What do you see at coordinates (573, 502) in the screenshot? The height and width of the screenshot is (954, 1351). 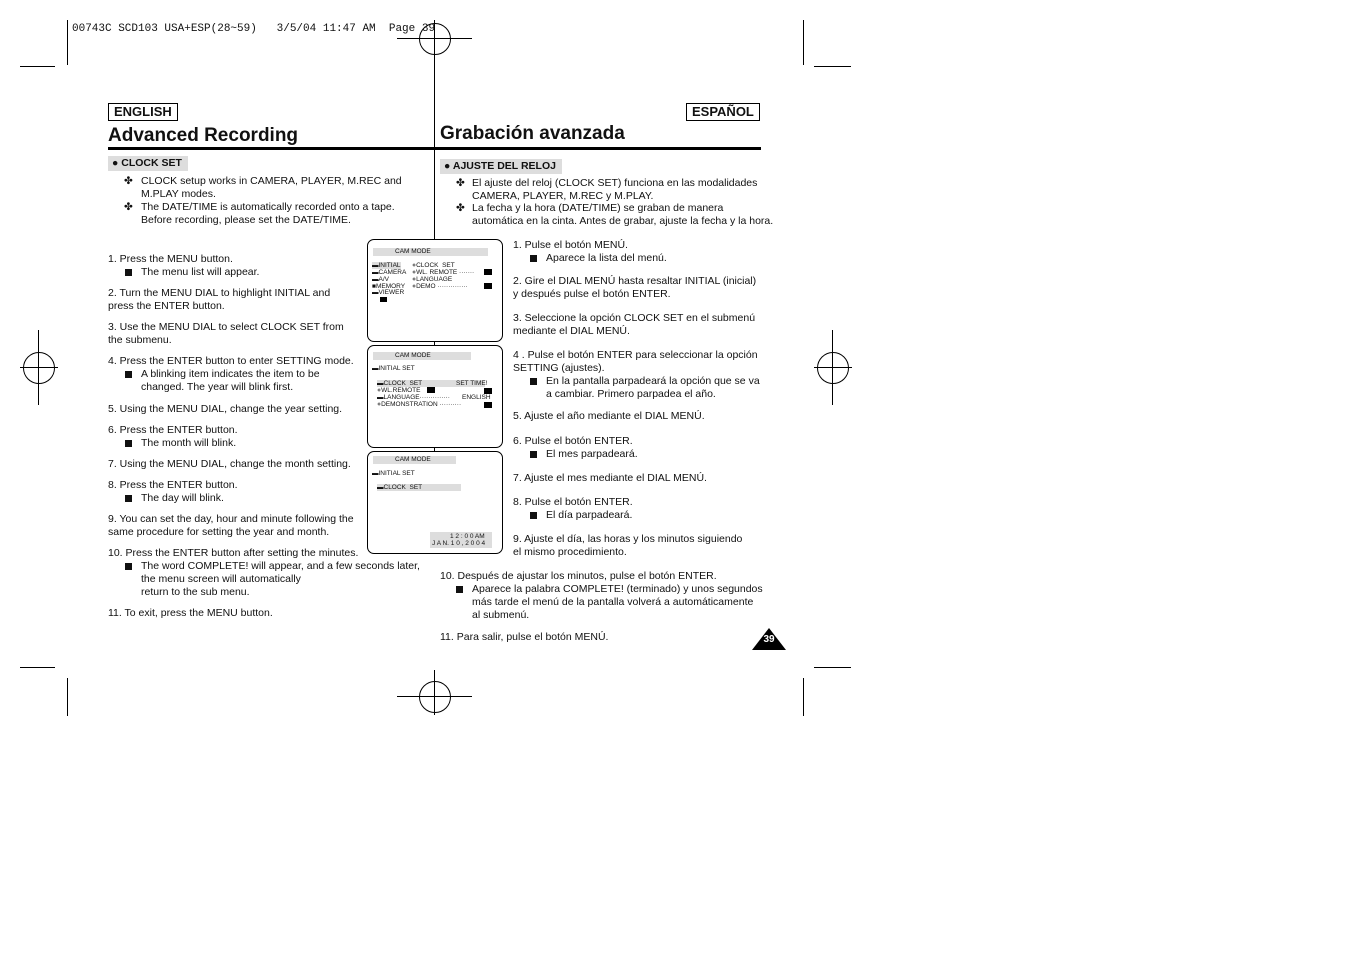 I see `step-8: 8. Pulse el botón ENTER.` at bounding box center [573, 502].